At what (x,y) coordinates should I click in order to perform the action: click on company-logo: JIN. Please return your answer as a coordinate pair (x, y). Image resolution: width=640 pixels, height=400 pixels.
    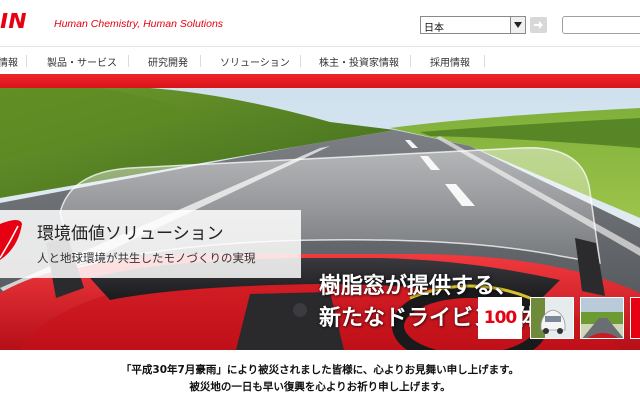
    Looking at the image, I should click on (24, 24).